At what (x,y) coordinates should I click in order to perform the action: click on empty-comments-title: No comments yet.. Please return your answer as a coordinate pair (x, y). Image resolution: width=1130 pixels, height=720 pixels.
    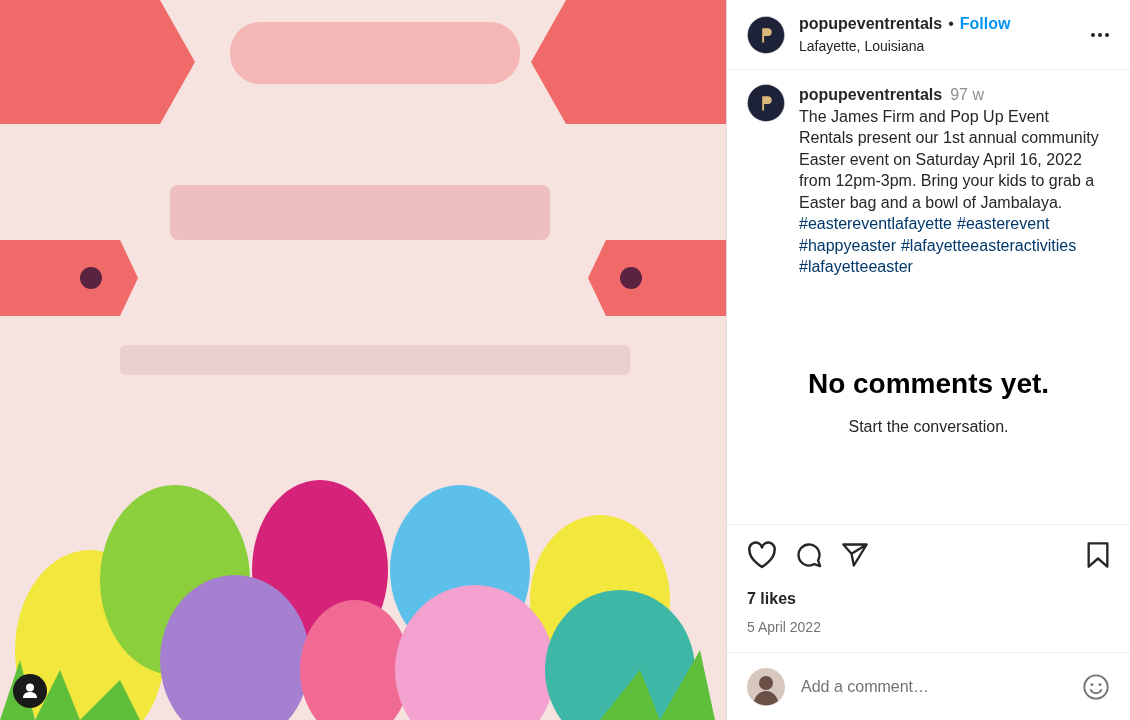
    Looking at the image, I should click on (928, 383).